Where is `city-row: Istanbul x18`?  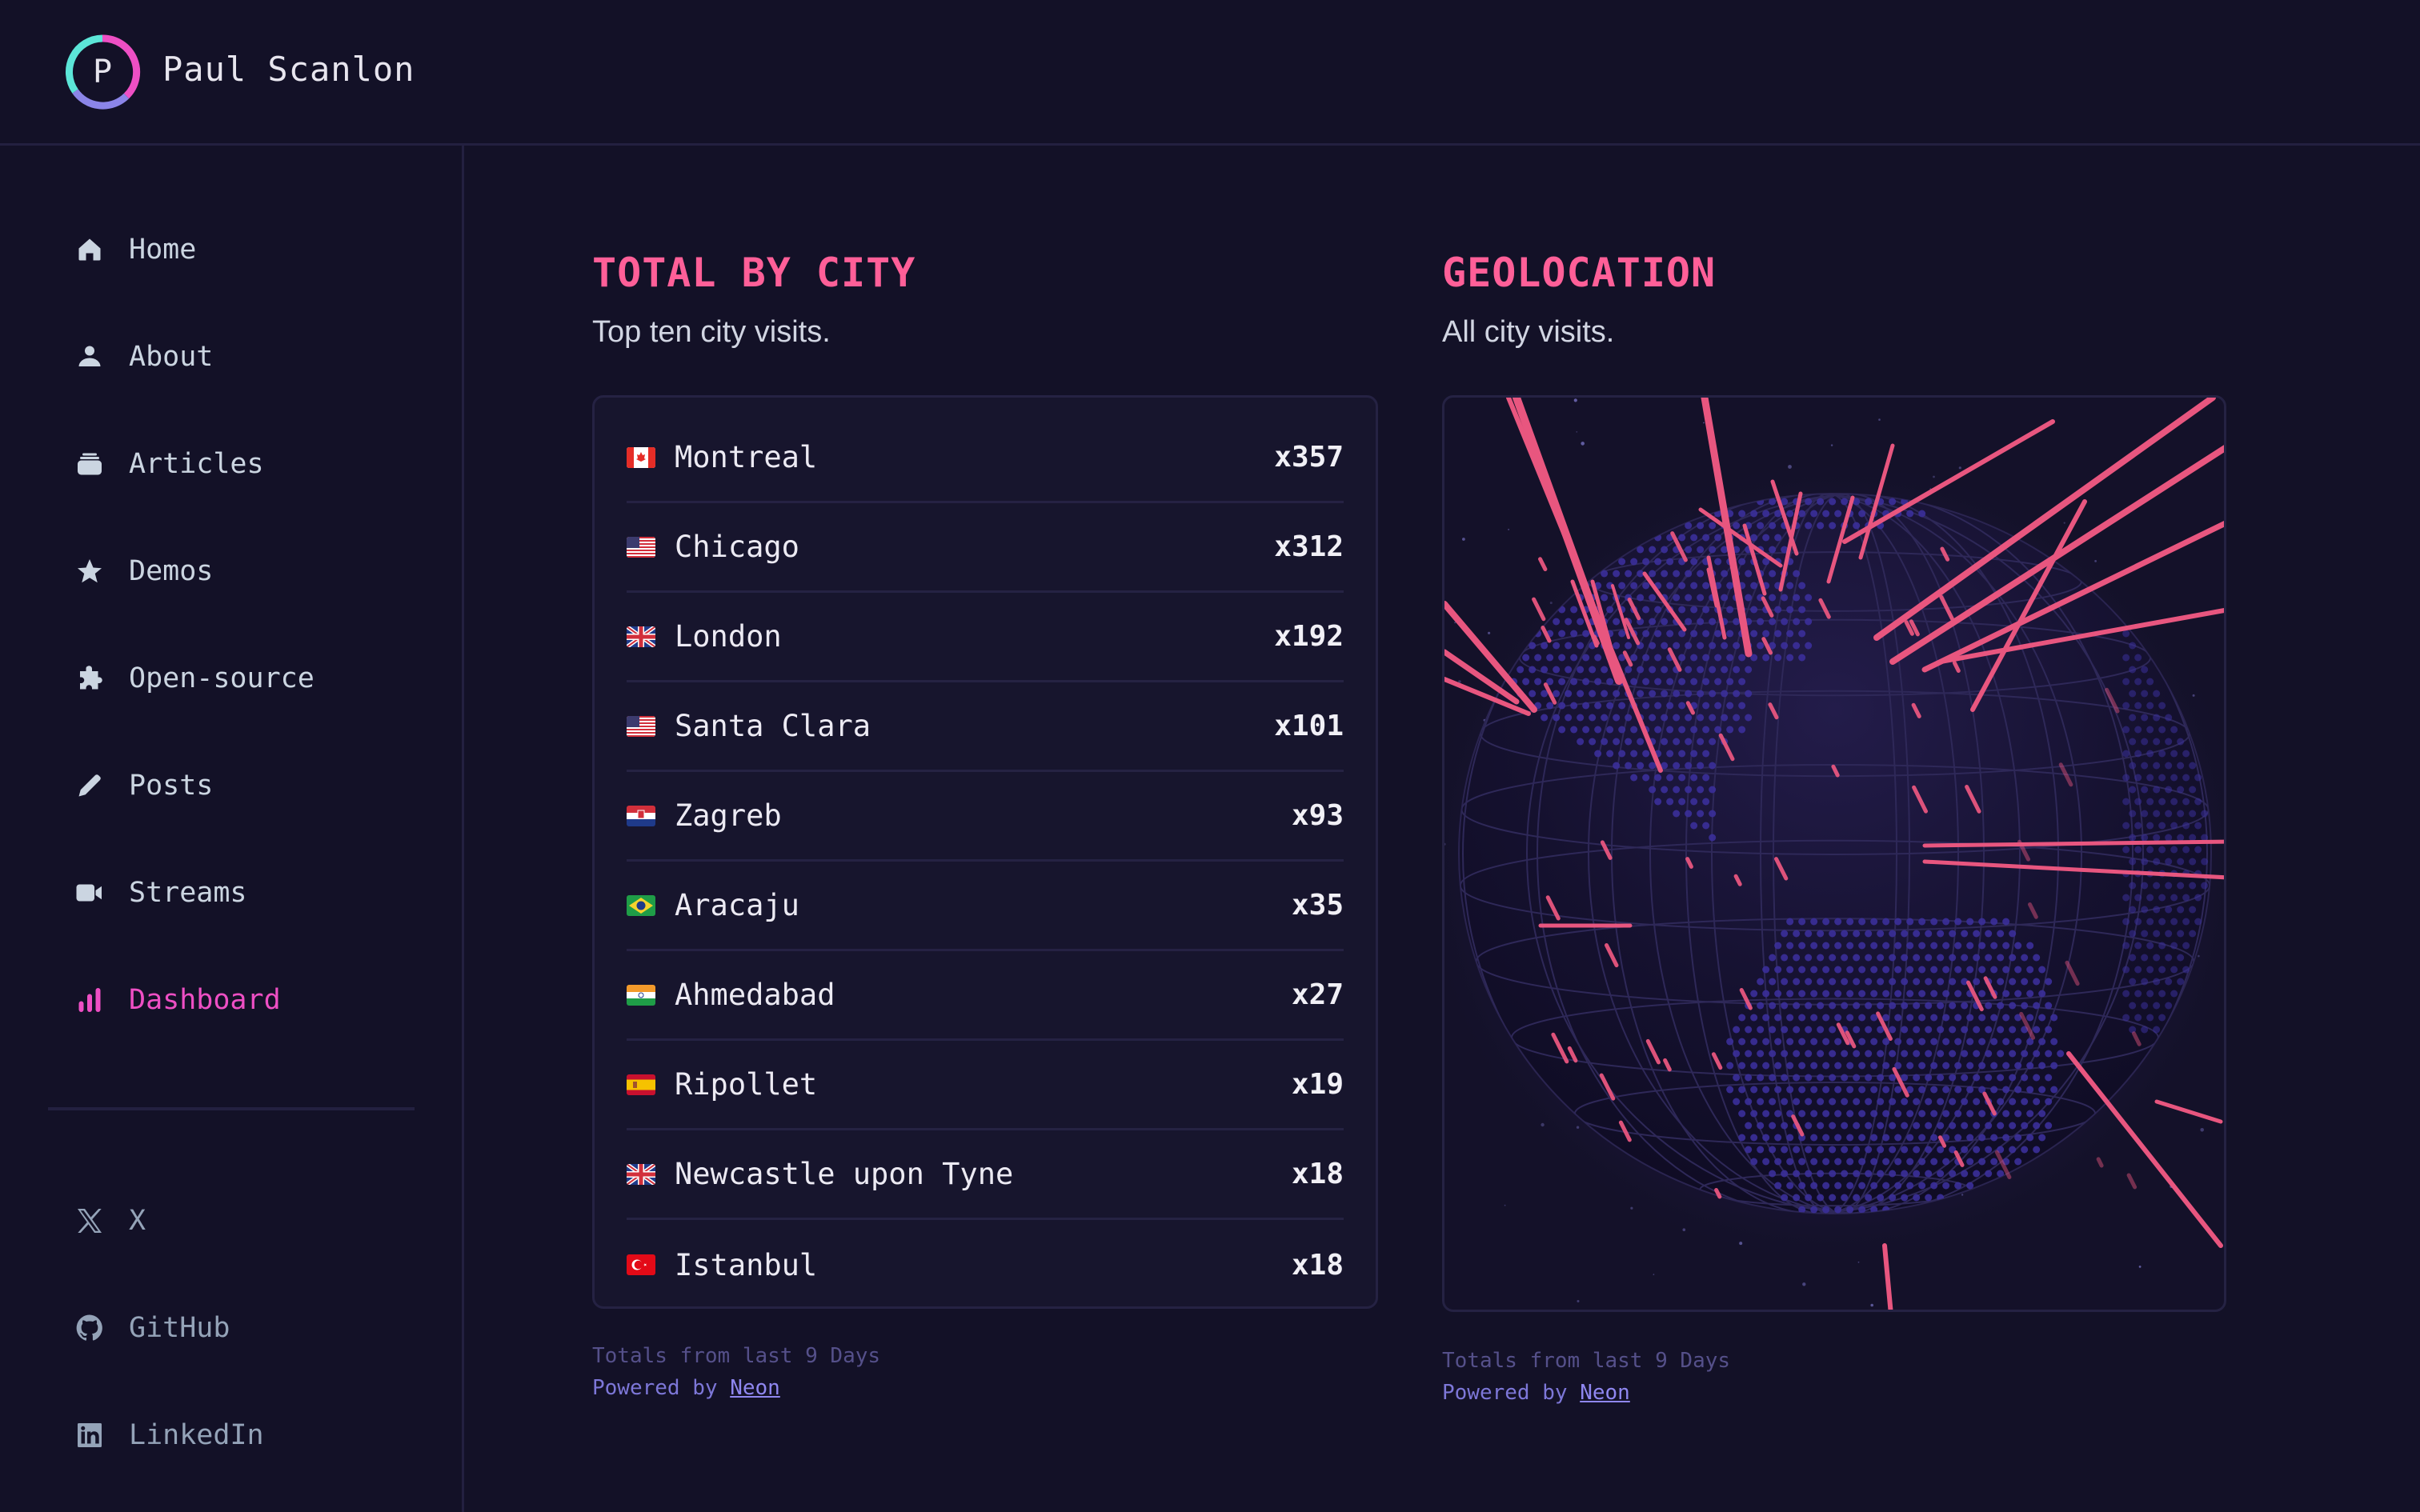 city-row: Istanbul x18 is located at coordinates (985, 1265).